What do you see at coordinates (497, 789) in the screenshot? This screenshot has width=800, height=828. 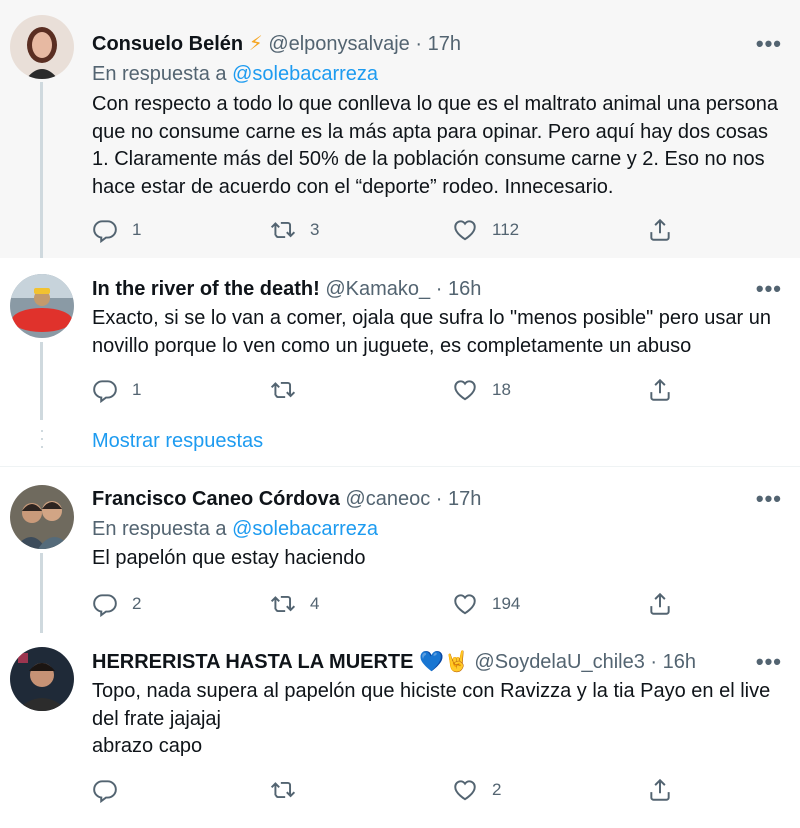 I see `like-count: 2` at bounding box center [497, 789].